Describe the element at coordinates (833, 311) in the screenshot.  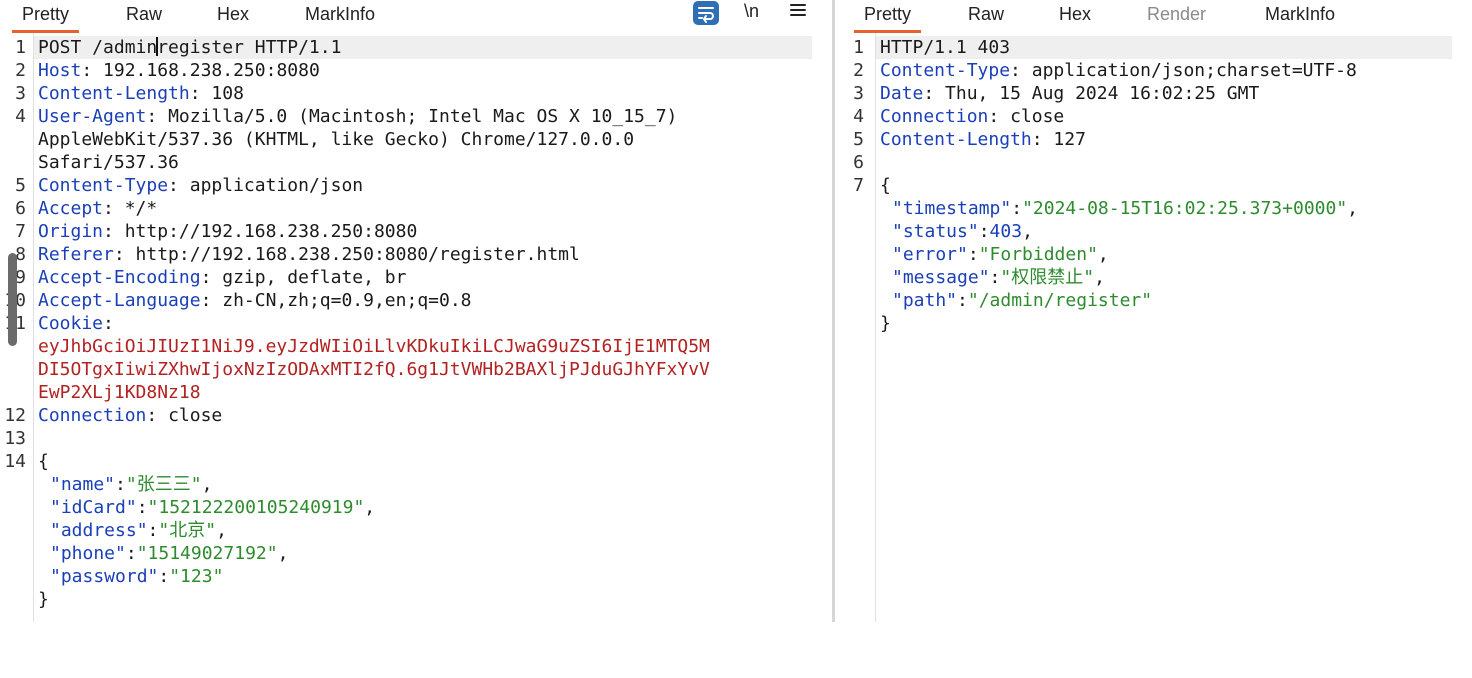
I see `pane-divider` at that location.